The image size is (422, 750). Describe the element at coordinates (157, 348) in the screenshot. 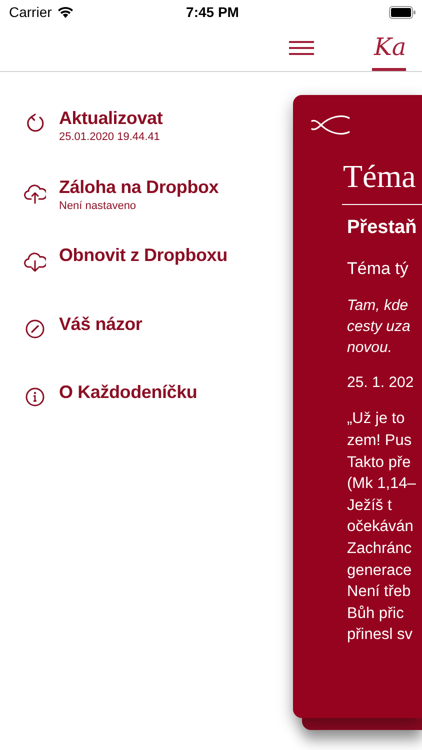

I see `menu-item: Váš názor` at that location.